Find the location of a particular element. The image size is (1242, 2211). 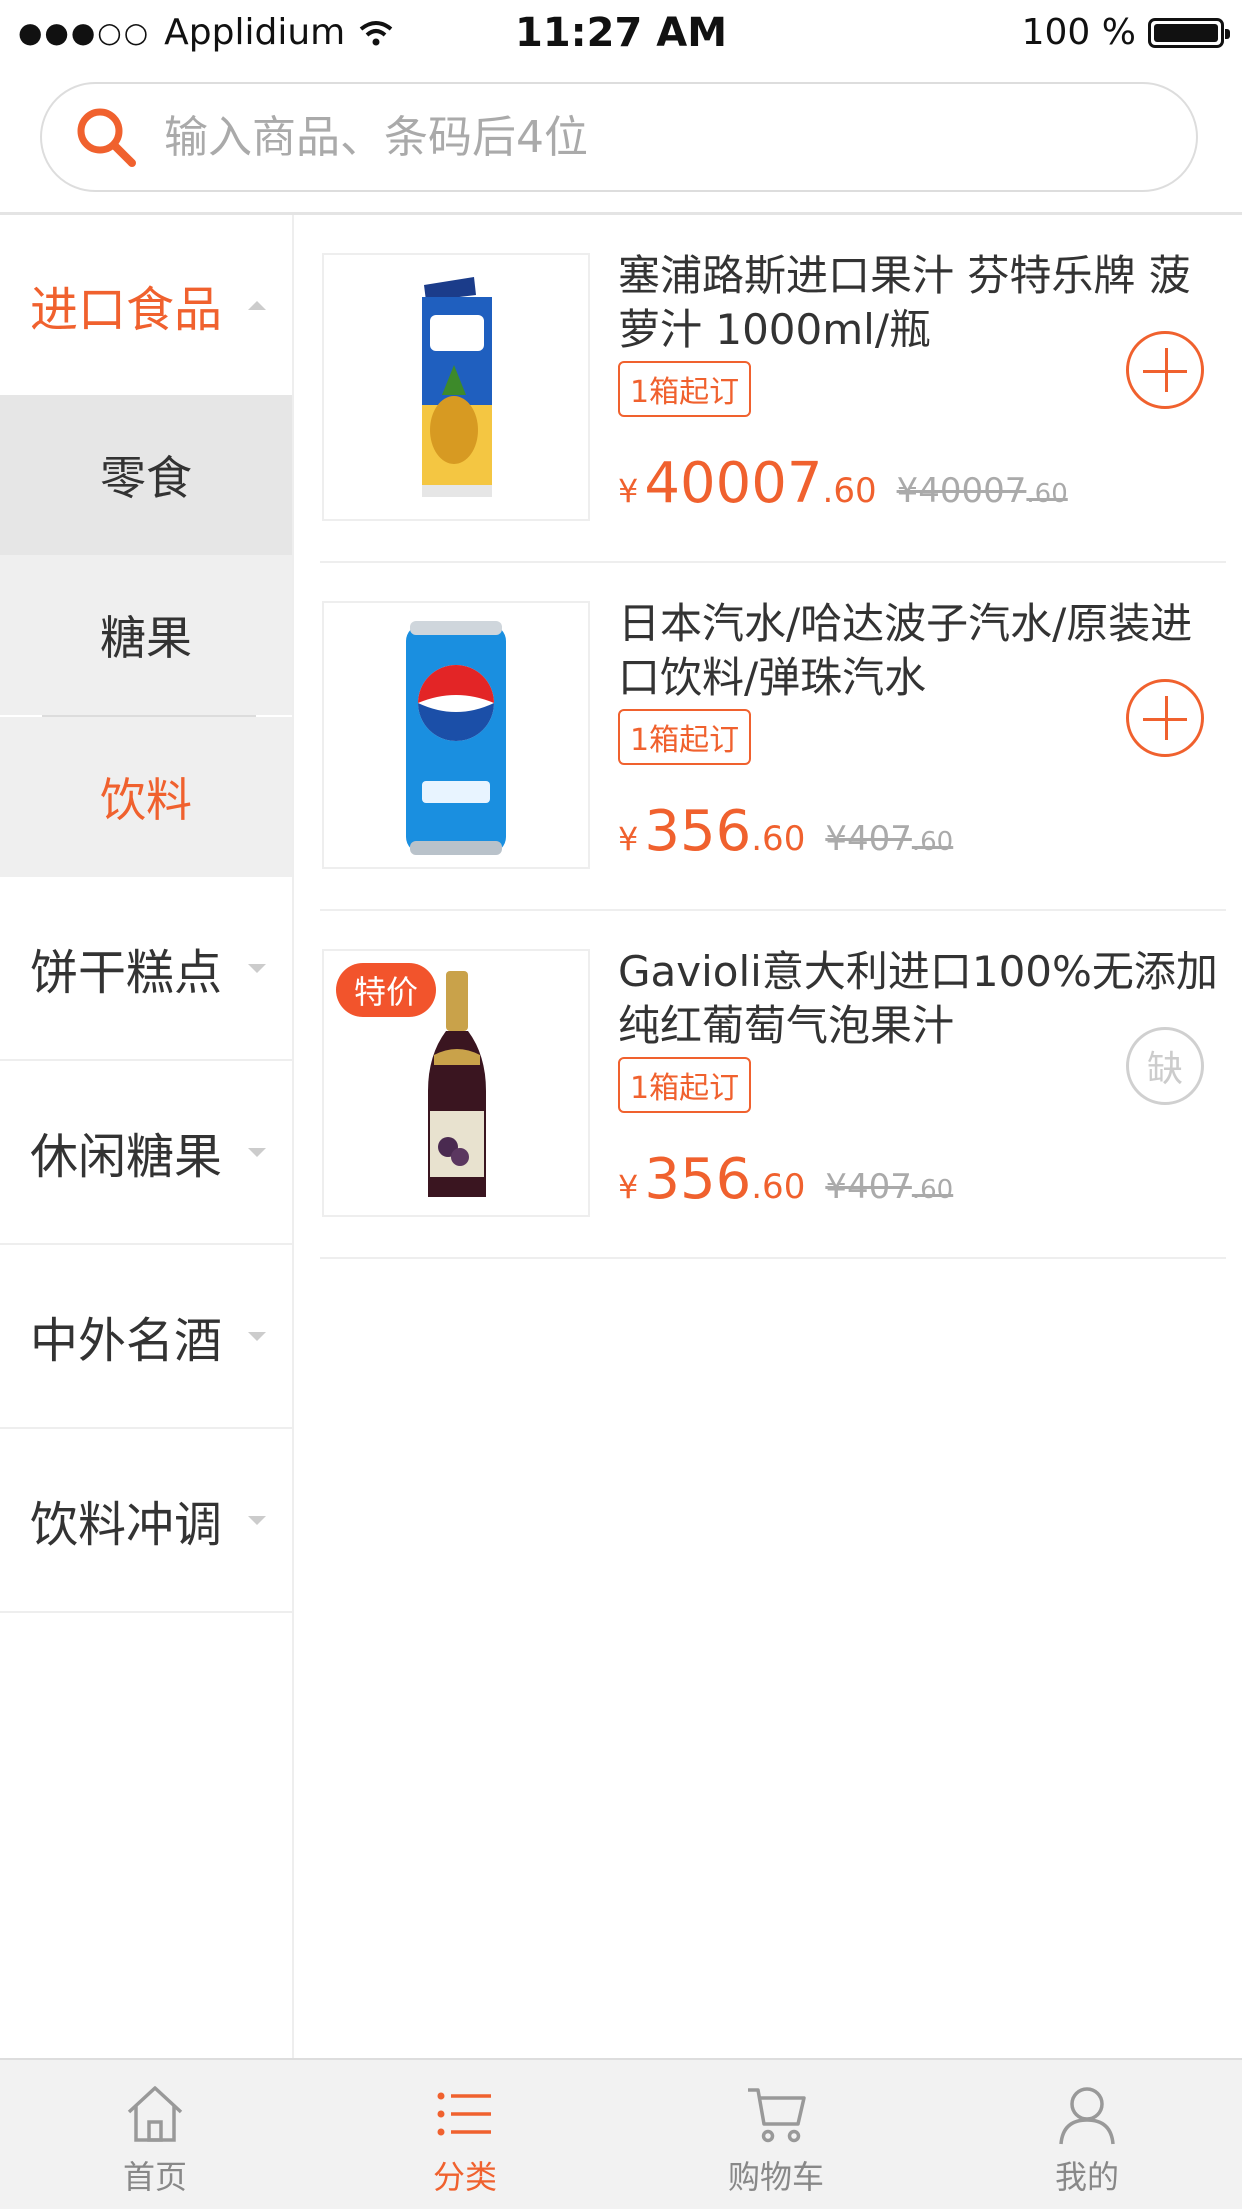

subcategory-snacks: 零食 is located at coordinates (146, 475).